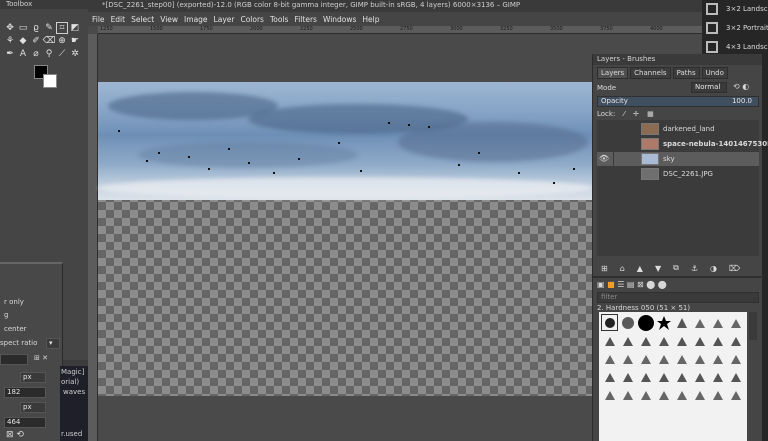  I want to click on brushes-scrollbar, so click(753, 326).